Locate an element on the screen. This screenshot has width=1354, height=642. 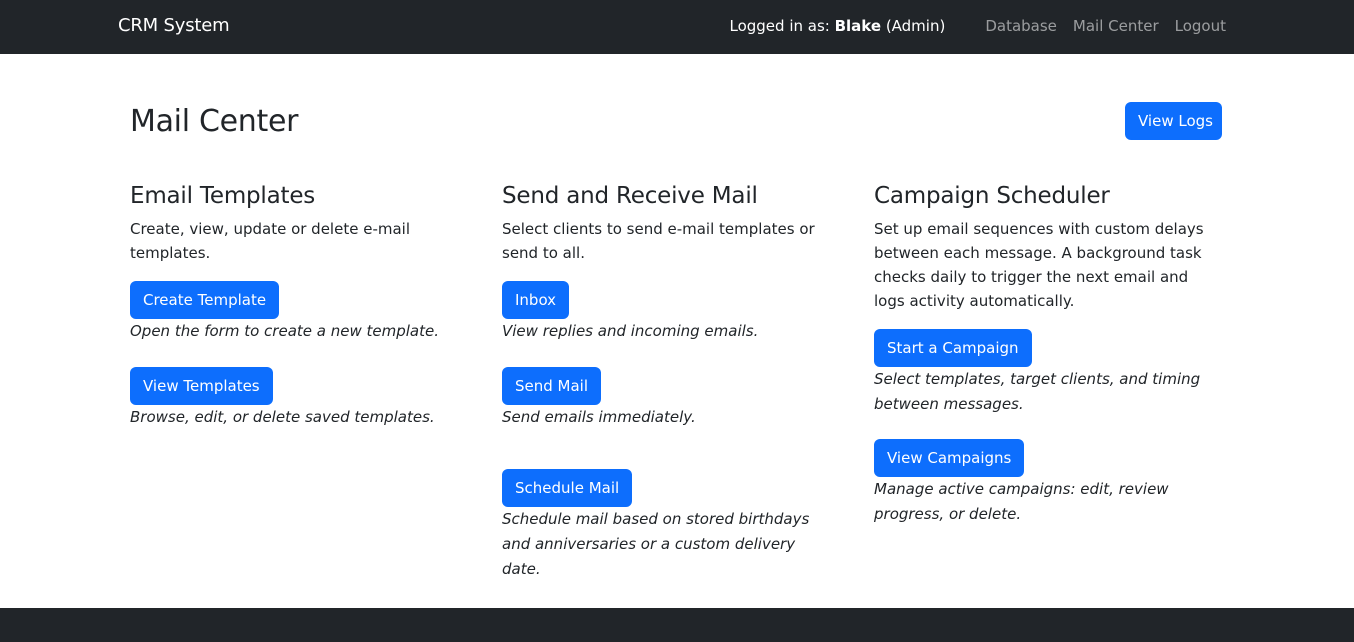
view-templates-button: View Templates is located at coordinates (201, 386).